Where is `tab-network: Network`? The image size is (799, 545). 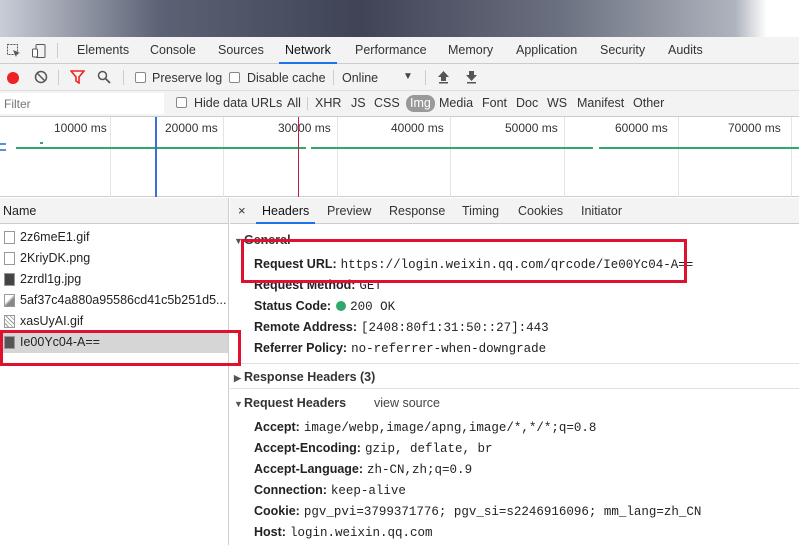 tab-network: Network is located at coordinates (308, 50).